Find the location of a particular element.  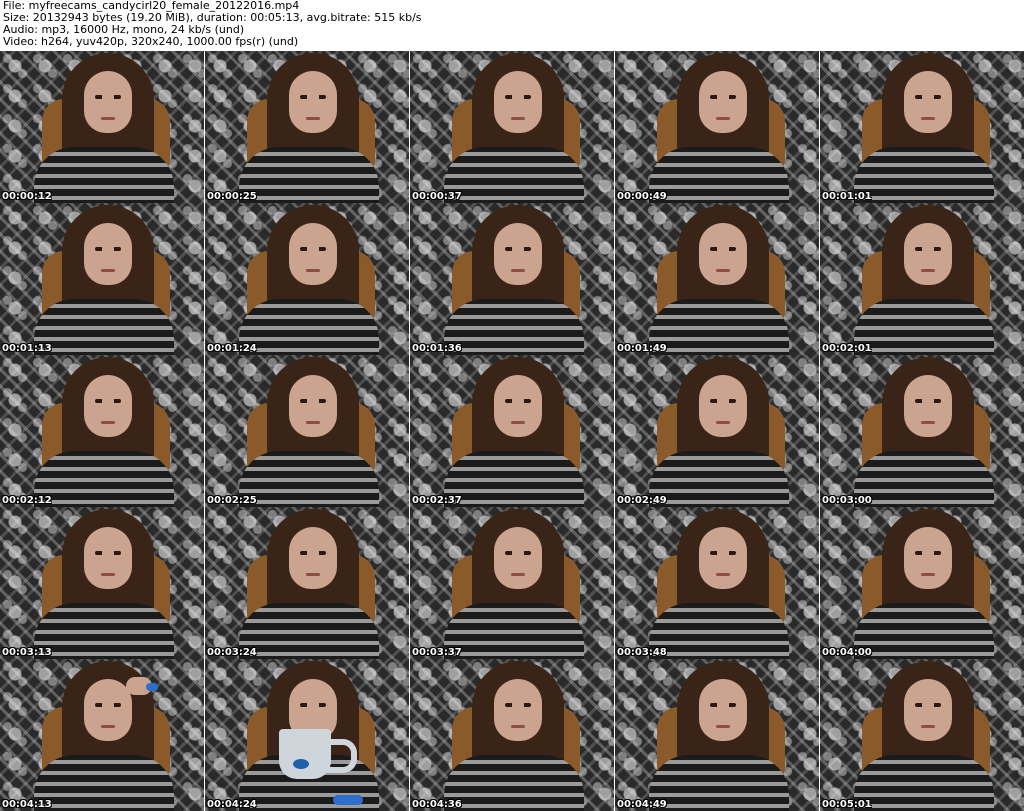

thumbnail-frame: 00:04:00 is located at coordinates (922, 583).